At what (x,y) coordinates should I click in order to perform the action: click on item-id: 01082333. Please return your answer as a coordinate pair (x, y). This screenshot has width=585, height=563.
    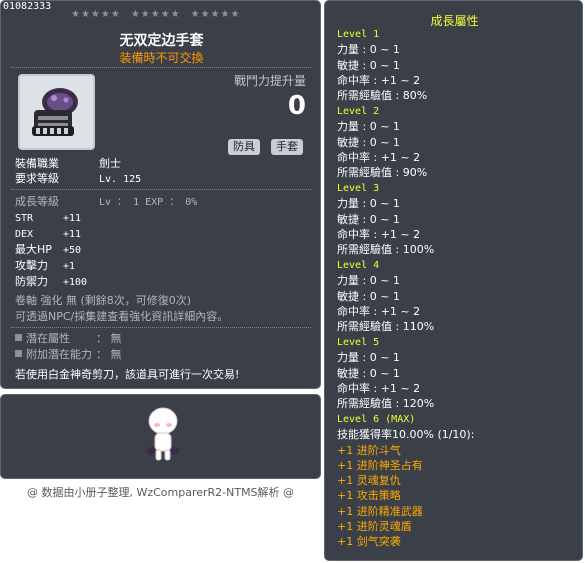
    Looking at the image, I should click on (27, 6).